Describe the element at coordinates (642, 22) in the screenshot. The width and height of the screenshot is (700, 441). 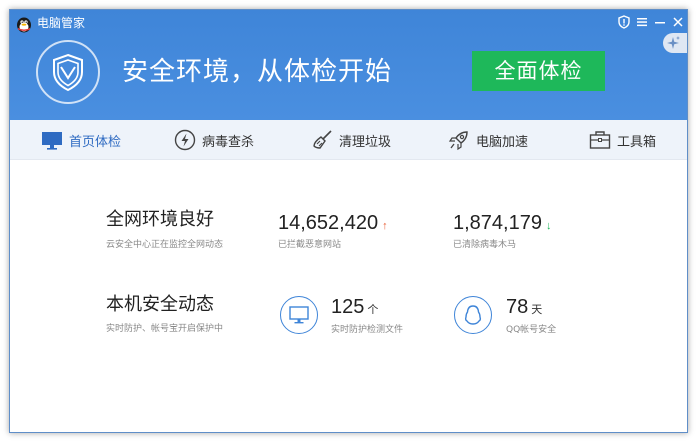
I see `menu-icon` at that location.